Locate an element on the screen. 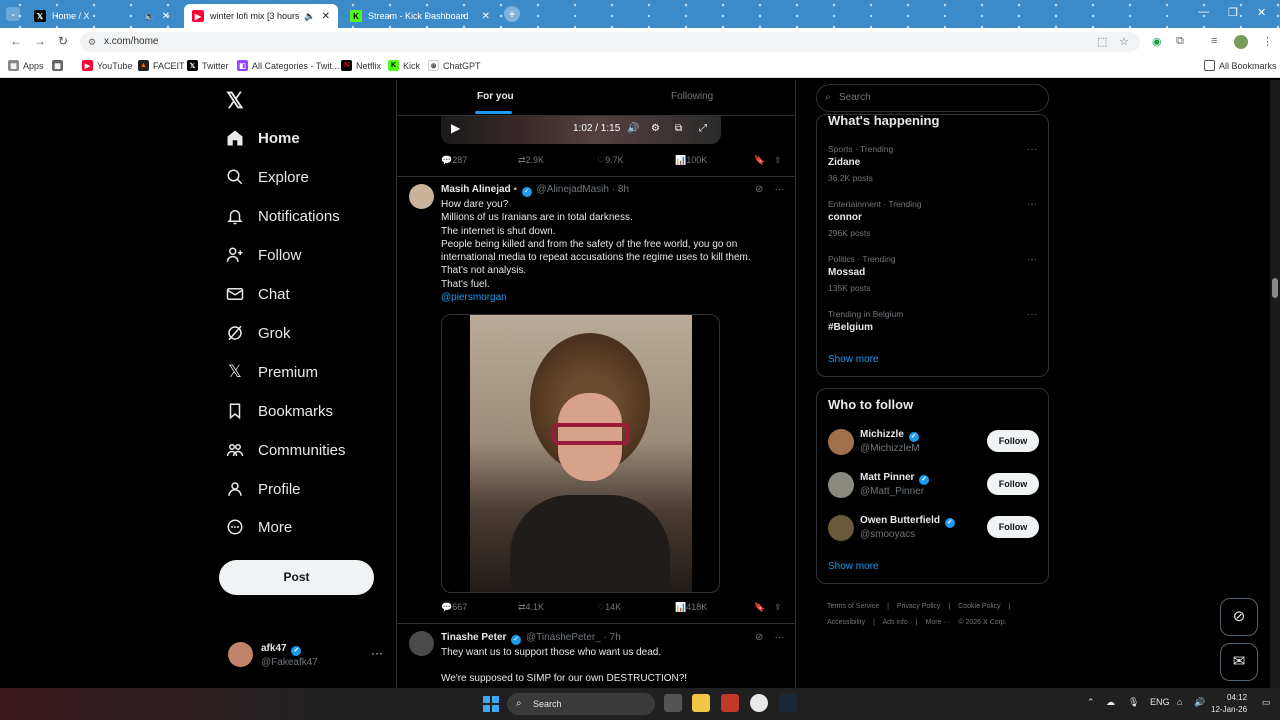 This screenshot has height=720, width=1280. bookmark-twitter: 𝕏 Twitter is located at coordinates (208, 65).